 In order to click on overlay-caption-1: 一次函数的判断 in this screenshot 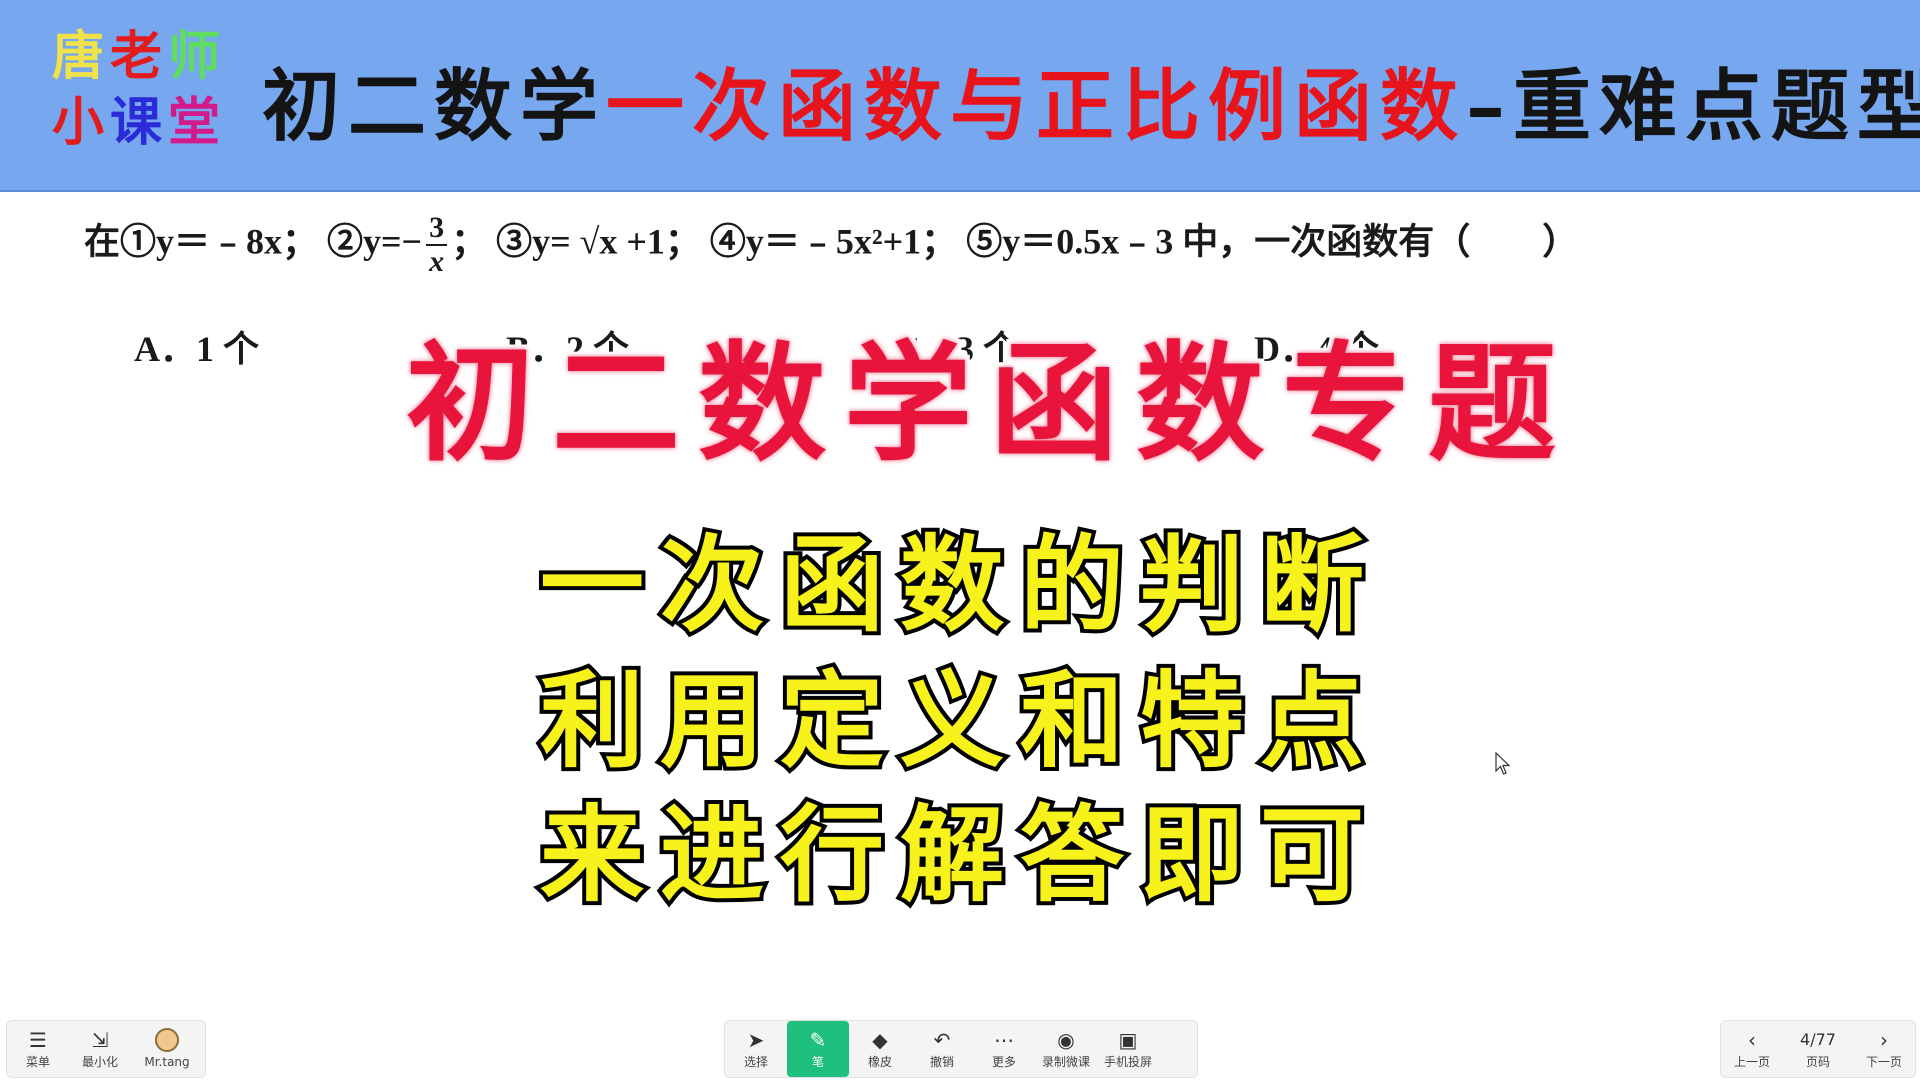, I will do `click(958, 584)`.